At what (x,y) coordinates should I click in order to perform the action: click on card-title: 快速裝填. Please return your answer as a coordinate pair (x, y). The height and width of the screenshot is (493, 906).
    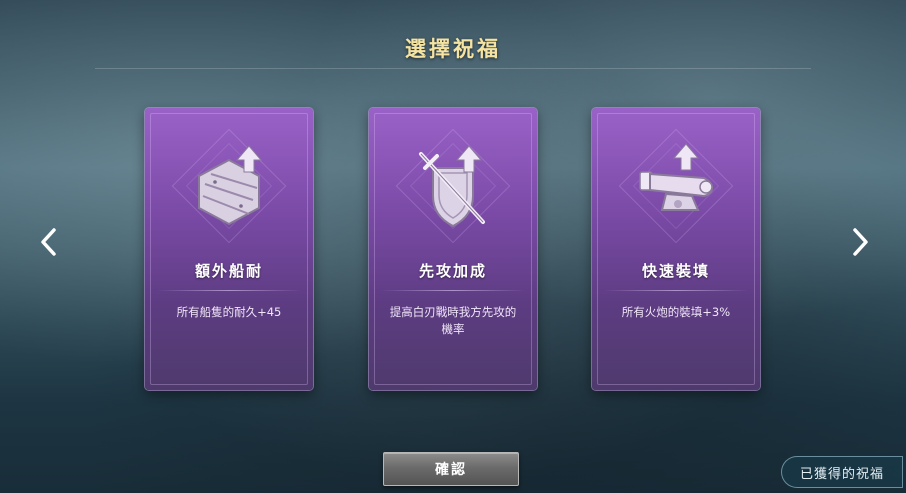
    Looking at the image, I should click on (675, 271).